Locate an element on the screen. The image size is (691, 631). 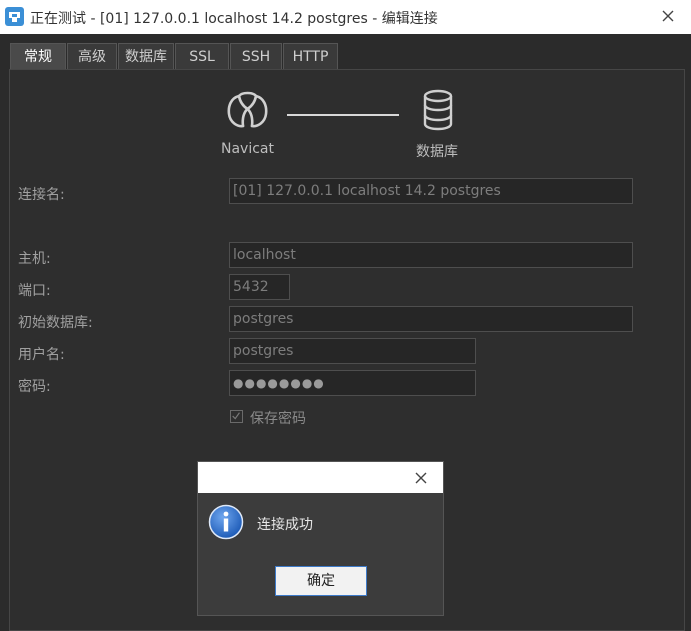
connection-success-dialog: 连接成功 确定 is located at coordinates (320, 538).